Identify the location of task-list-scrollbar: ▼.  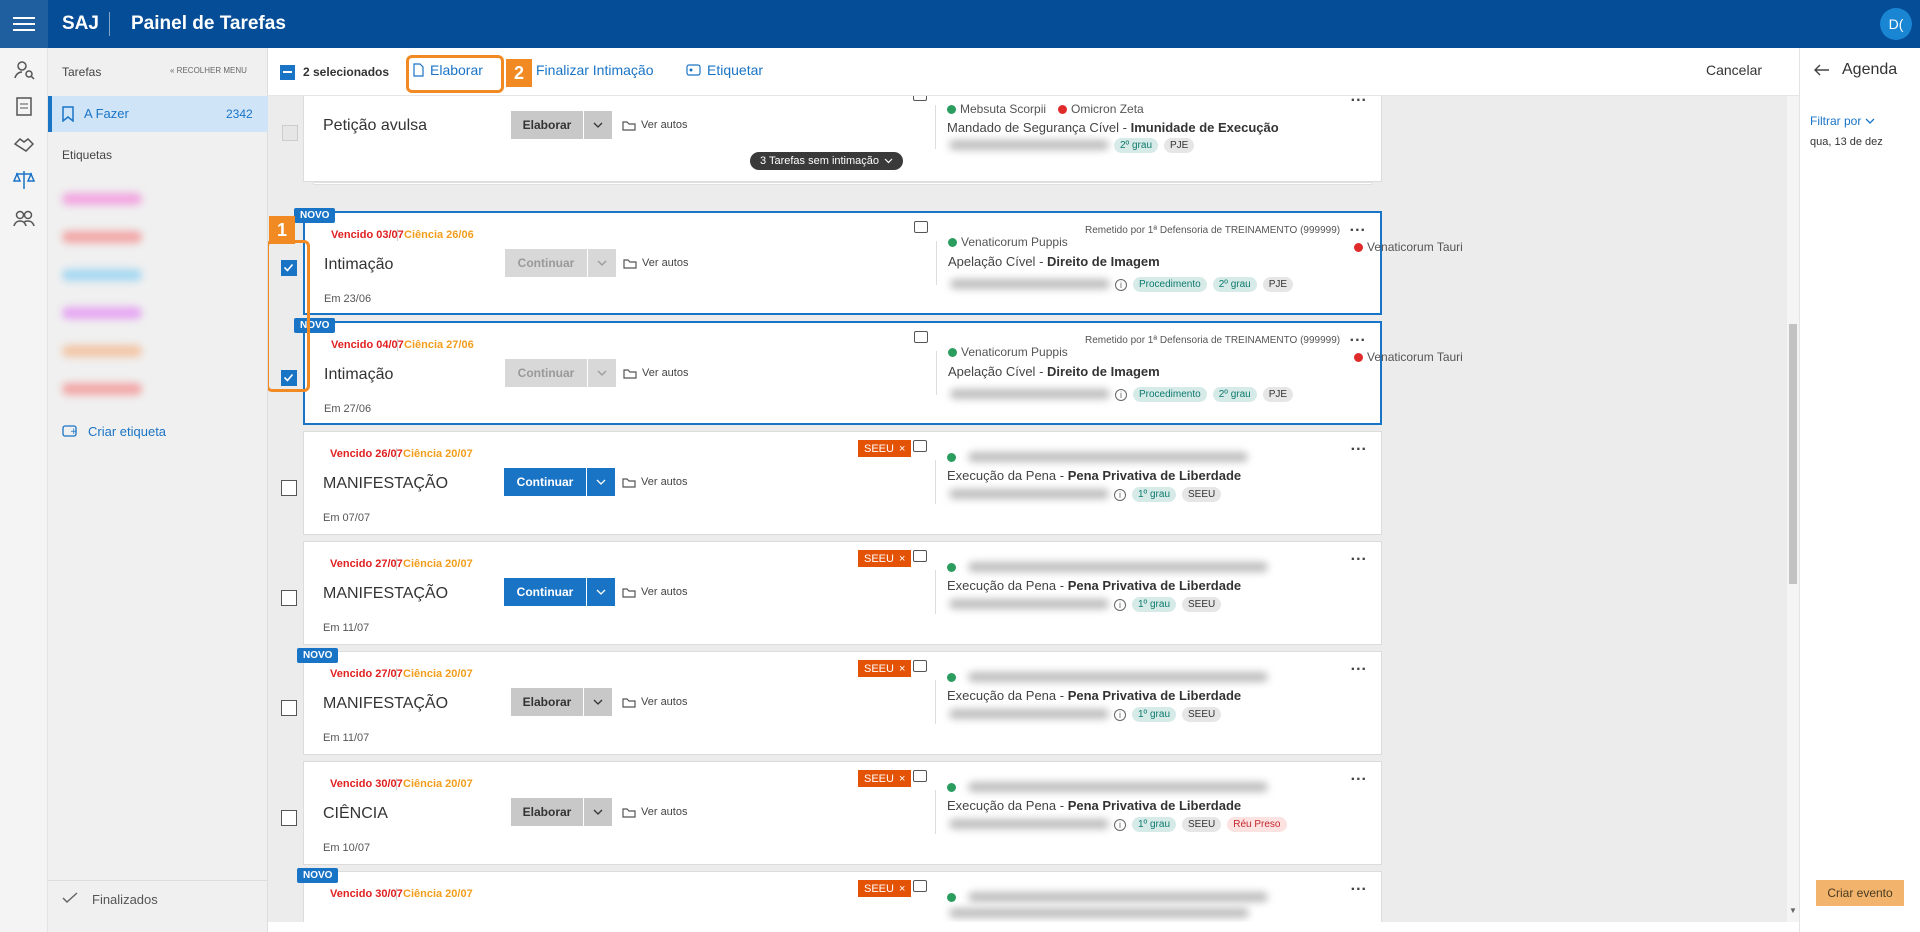
(1793, 509).